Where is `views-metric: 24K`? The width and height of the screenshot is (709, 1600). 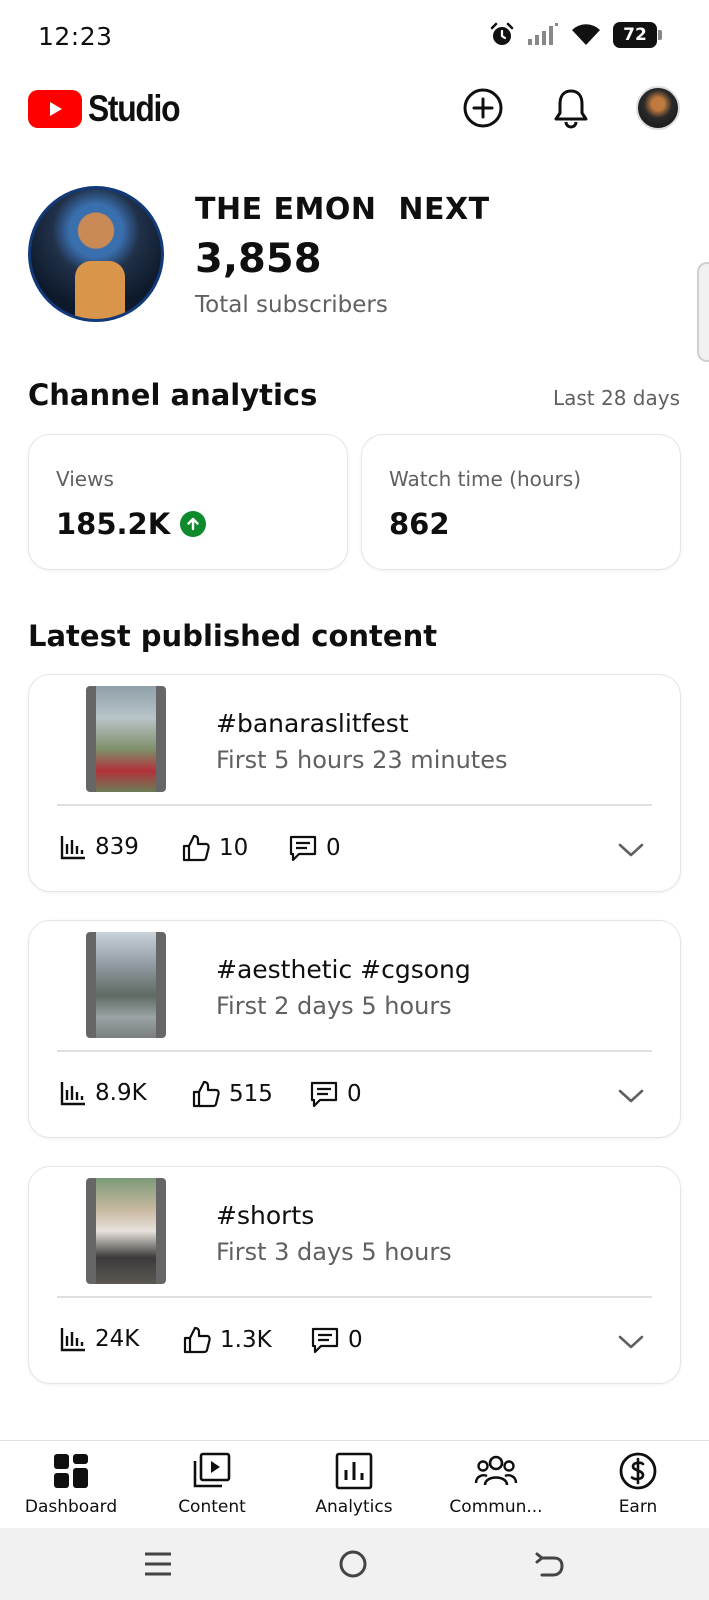 views-metric: 24K is located at coordinates (99, 1339).